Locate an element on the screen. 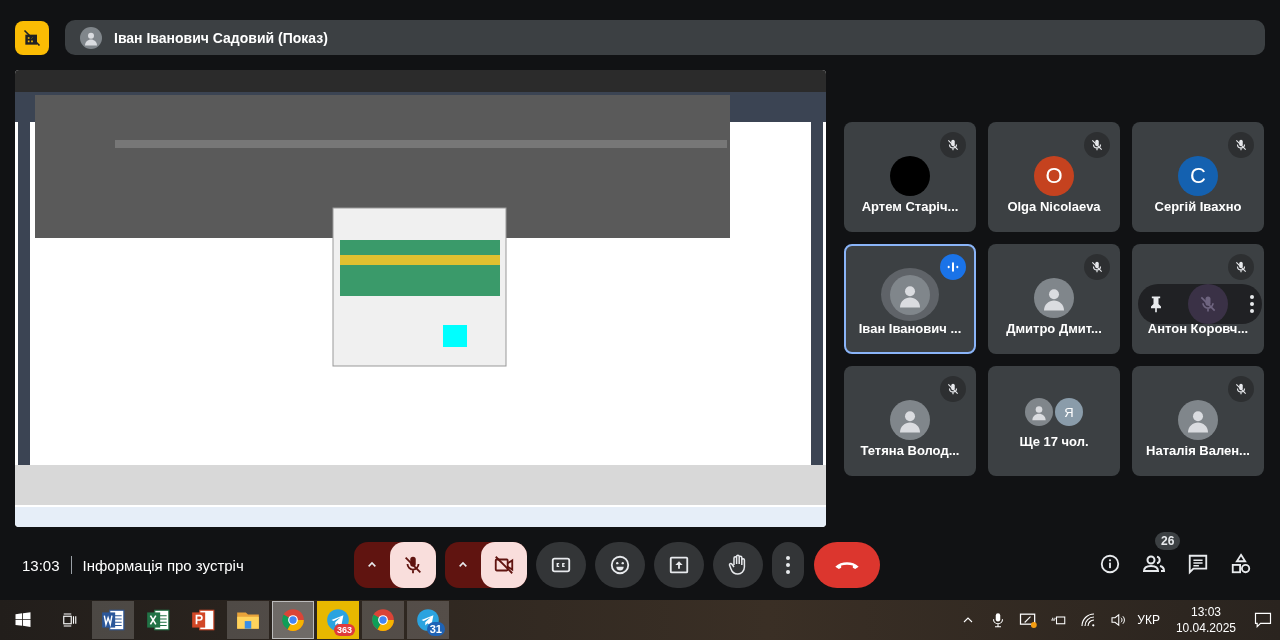 The image size is (1280, 640). activities-button is located at coordinates (1241, 564).